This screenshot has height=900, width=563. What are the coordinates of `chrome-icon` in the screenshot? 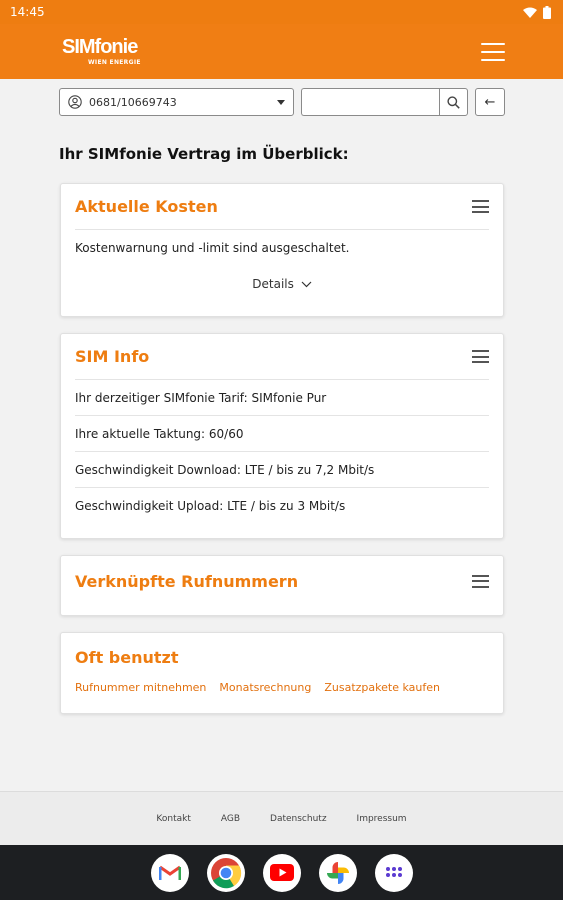 It's located at (225, 872).